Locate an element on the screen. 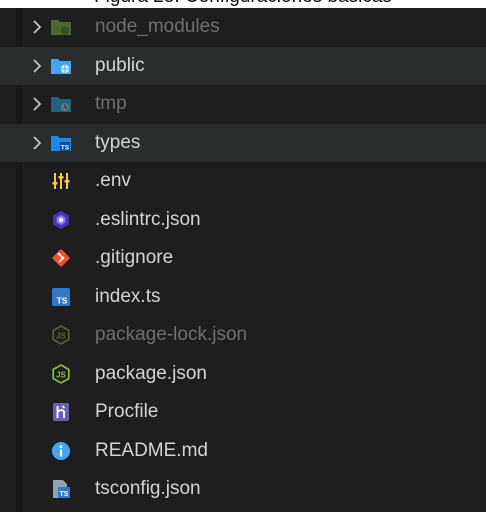  tree-item-label: index.ts is located at coordinates (128, 296).